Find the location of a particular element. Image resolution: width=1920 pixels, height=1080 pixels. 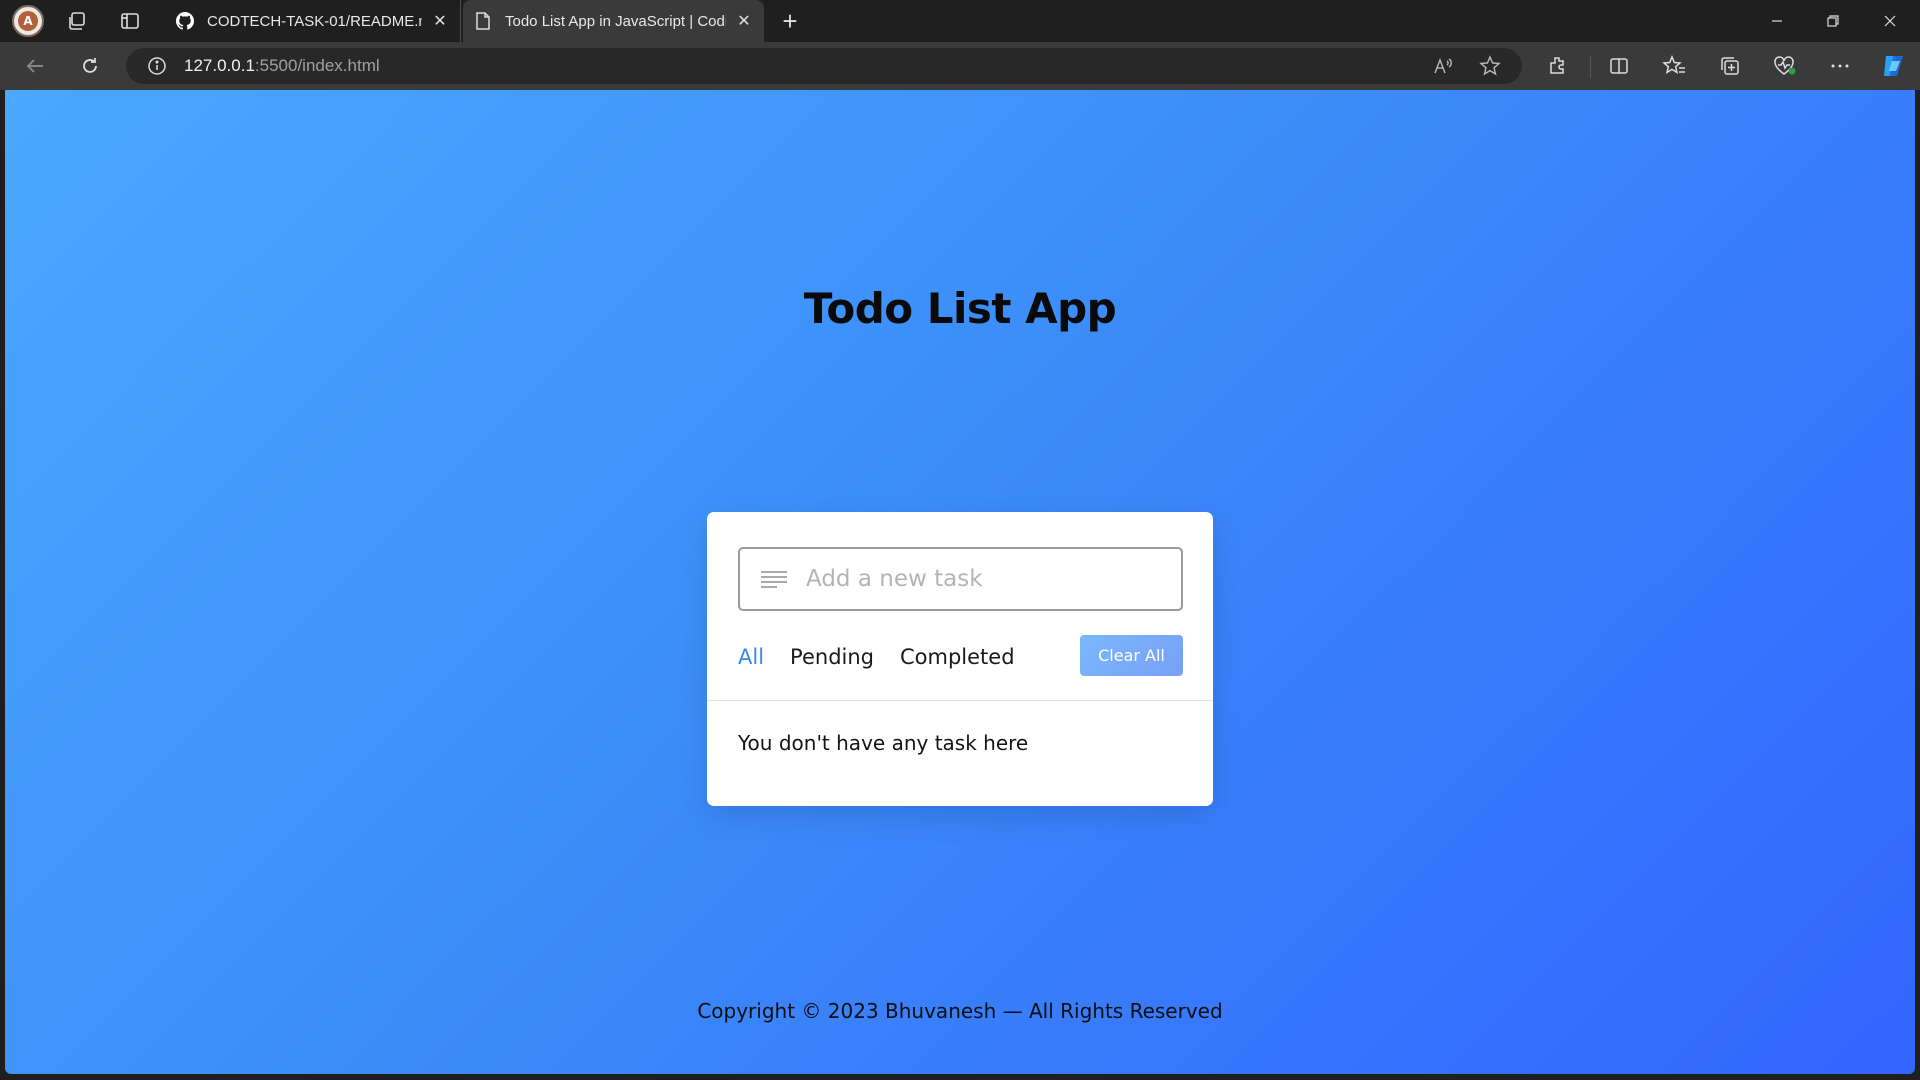

filter-all: All is located at coordinates (751, 657).